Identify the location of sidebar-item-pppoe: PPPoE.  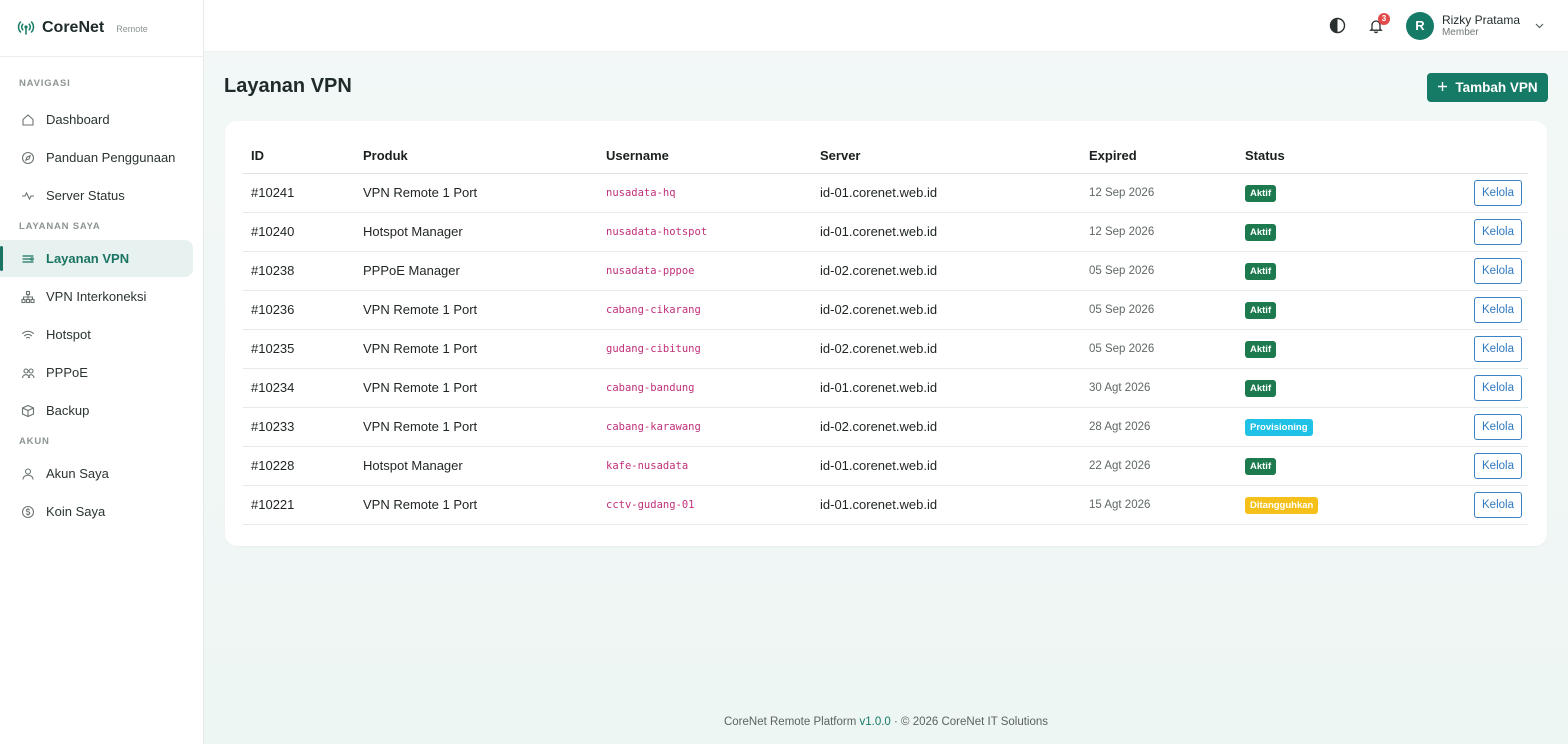
(96, 372).